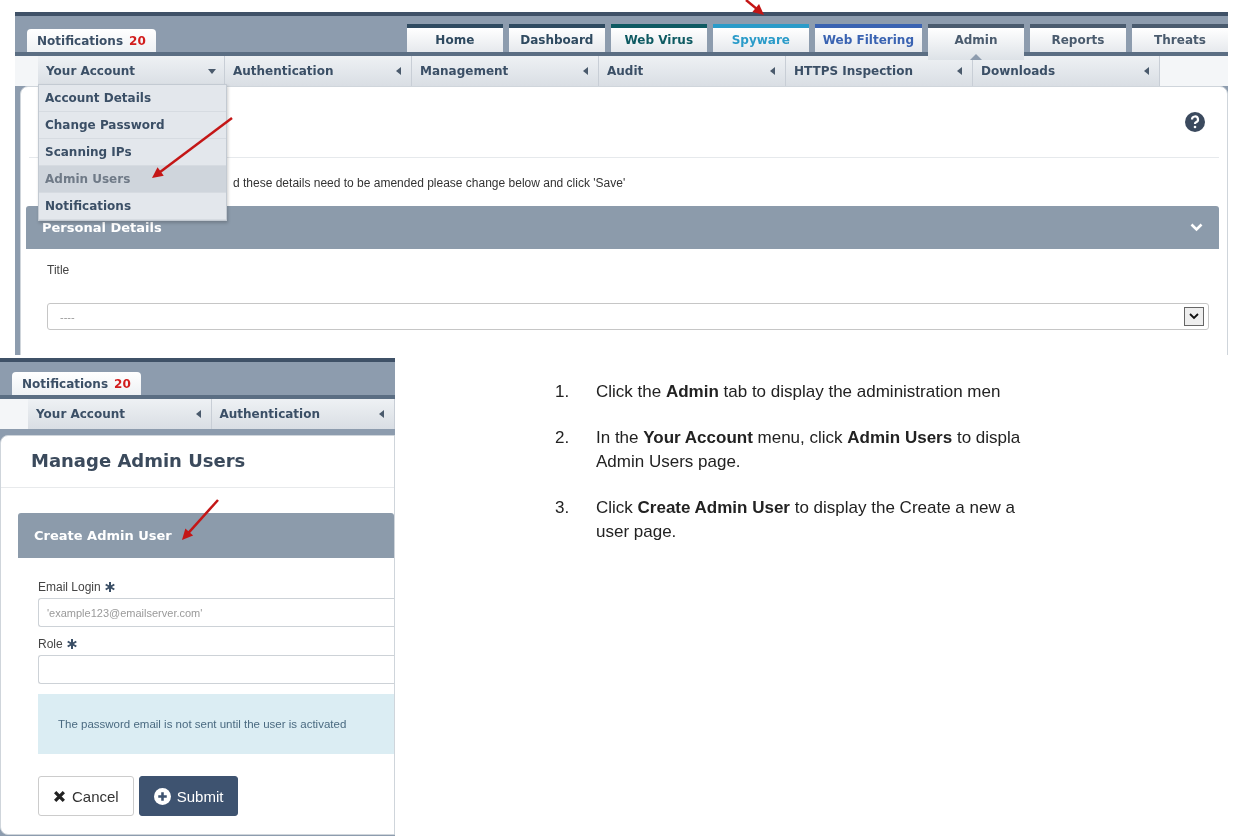 The height and width of the screenshot is (836, 1248). Describe the element at coordinates (868, 38) in the screenshot. I see `nav-tab: Web Filtering` at that location.